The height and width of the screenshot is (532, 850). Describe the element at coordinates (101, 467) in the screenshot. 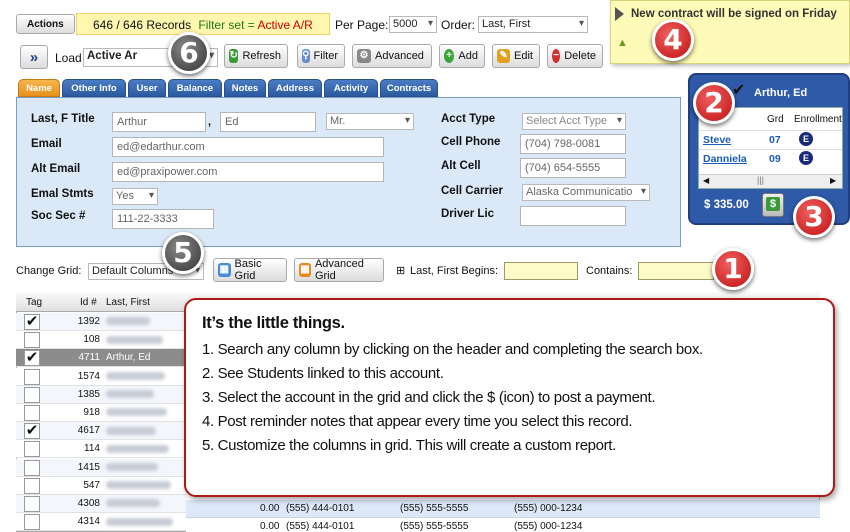

I see `table-row: 1415` at that location.